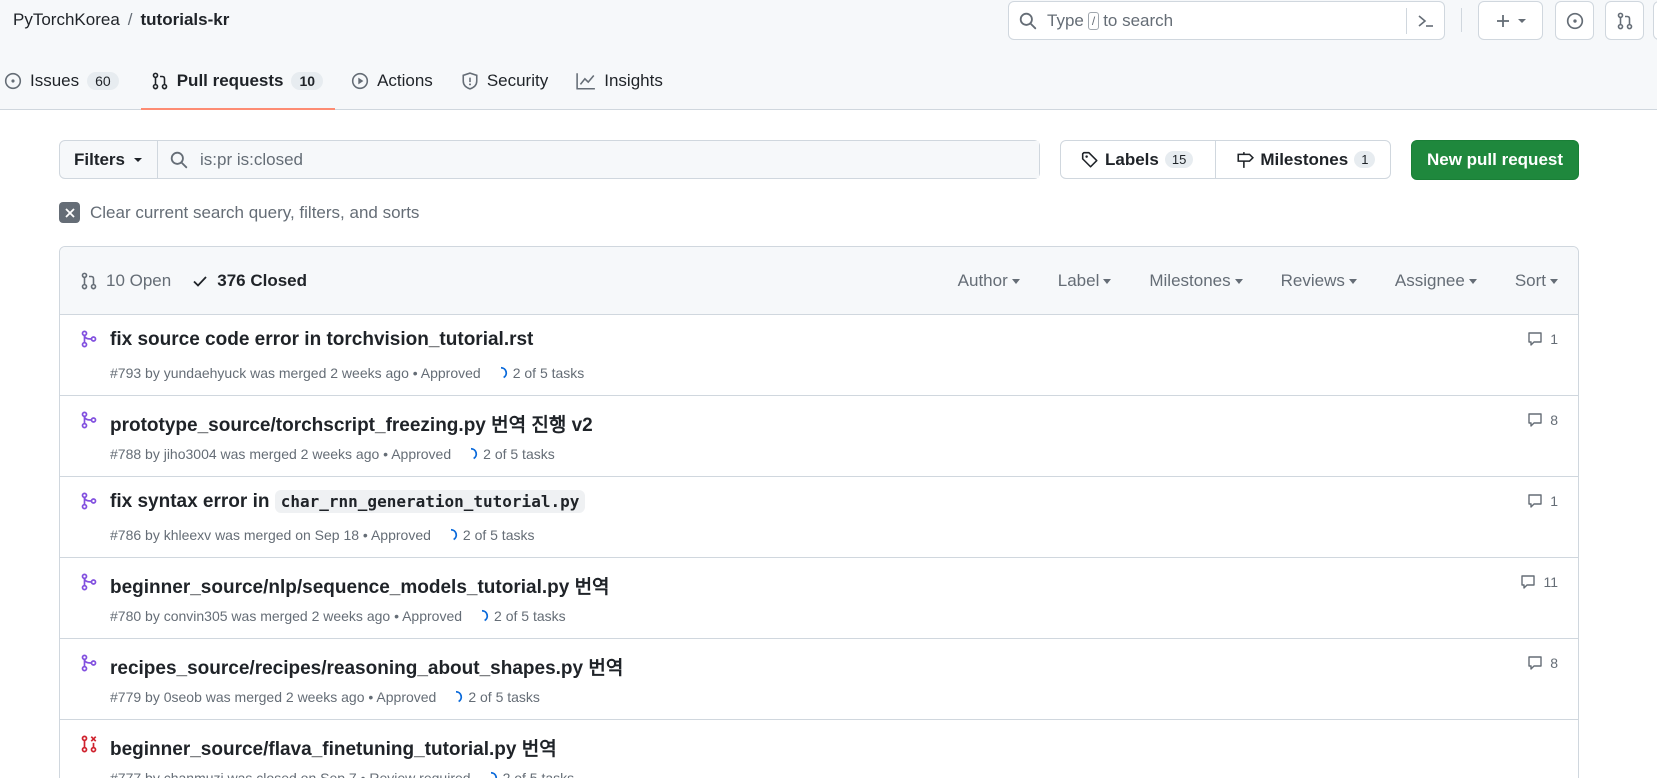  What do you see at coordinates (1429, 280) in the screenshot?
I see `assignee-label: Assignee` at bounding box center [1429, 280].